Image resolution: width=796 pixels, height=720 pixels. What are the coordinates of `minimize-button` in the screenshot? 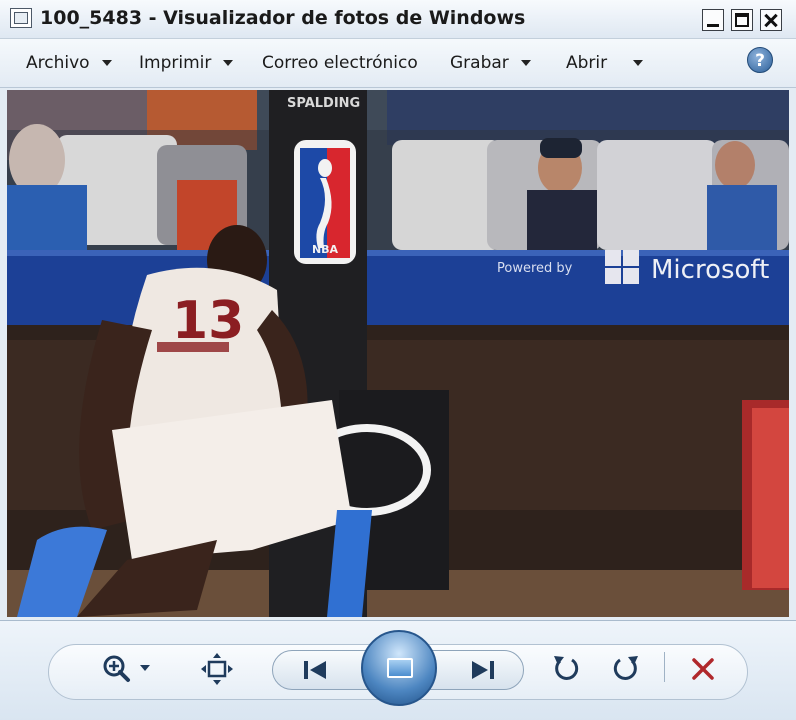 It's located at (713, 20).